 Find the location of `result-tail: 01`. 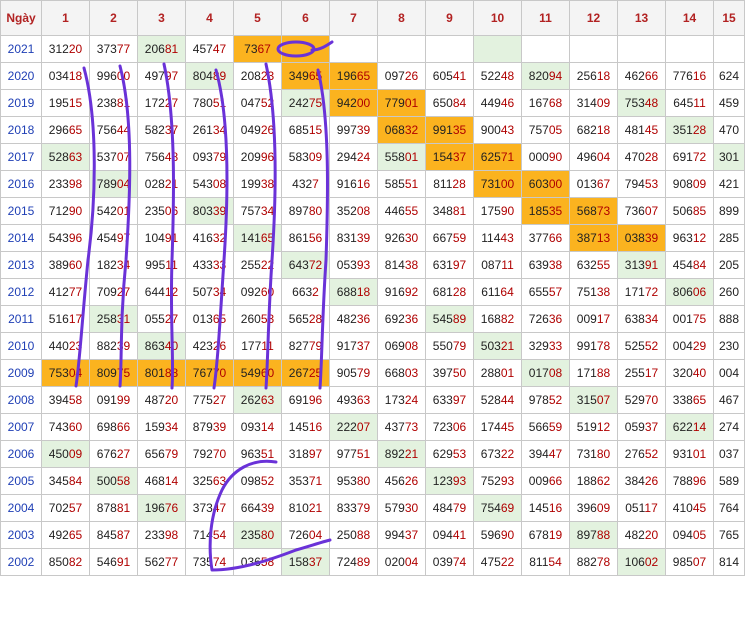

result-tail: 01 is located at coordinates (507, 373).